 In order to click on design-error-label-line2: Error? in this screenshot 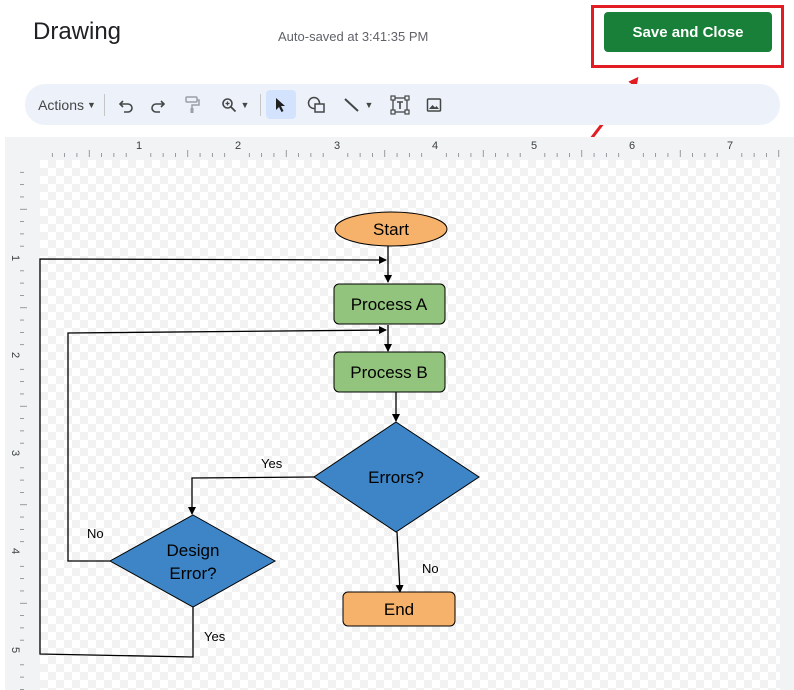, I will do `click(192, 573)`.